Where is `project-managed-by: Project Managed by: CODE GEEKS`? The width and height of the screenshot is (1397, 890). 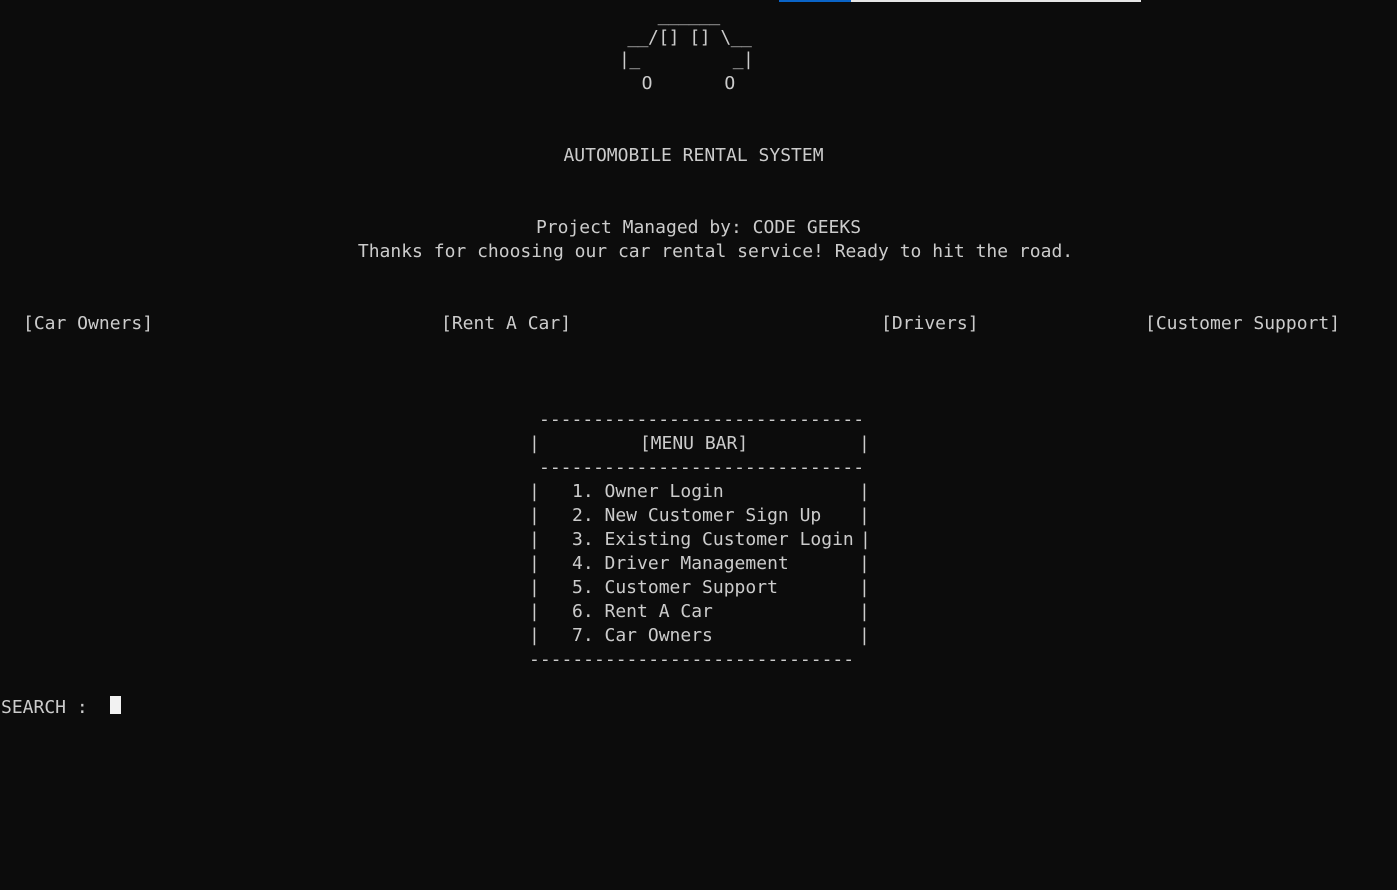
project-managed-by: Project Managed by: CODE GEEKS is located at coordinates (698, 227).